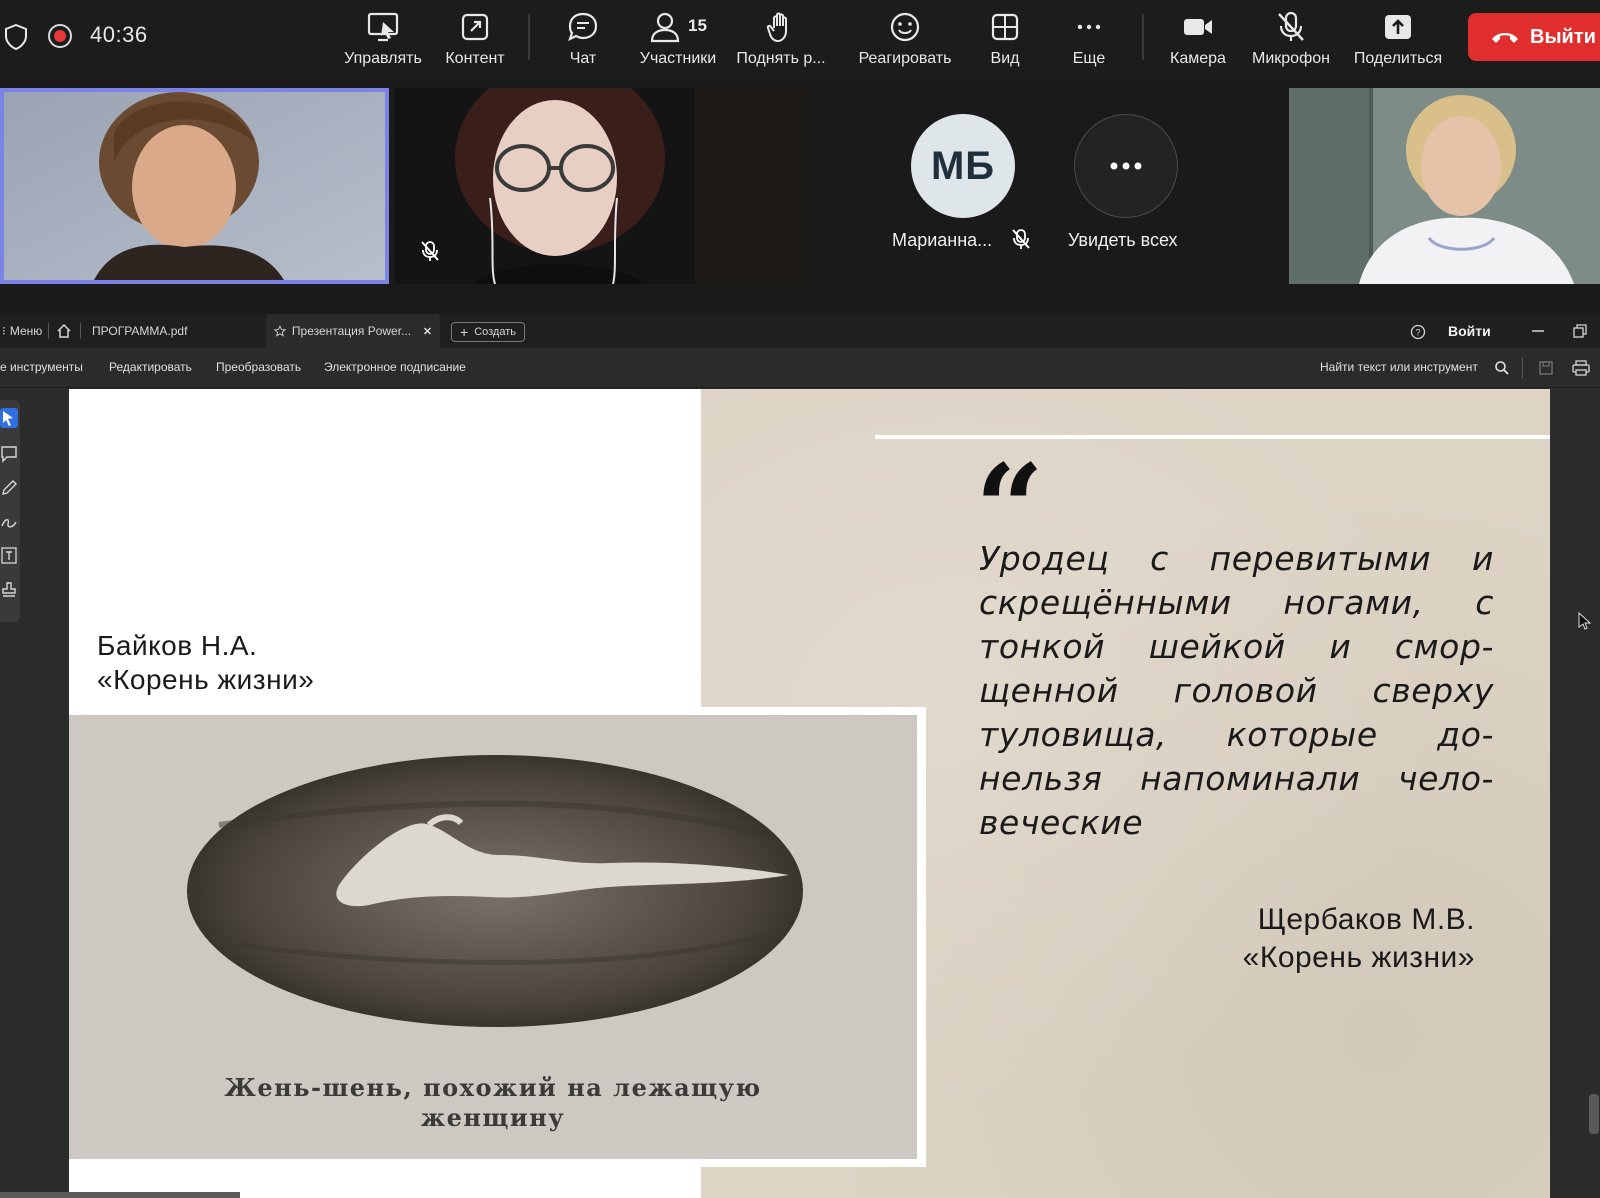  What do you see at coordinates (9, 590) in the screenshot?
I see `stamp-icon` at bounding box center [9, 590].